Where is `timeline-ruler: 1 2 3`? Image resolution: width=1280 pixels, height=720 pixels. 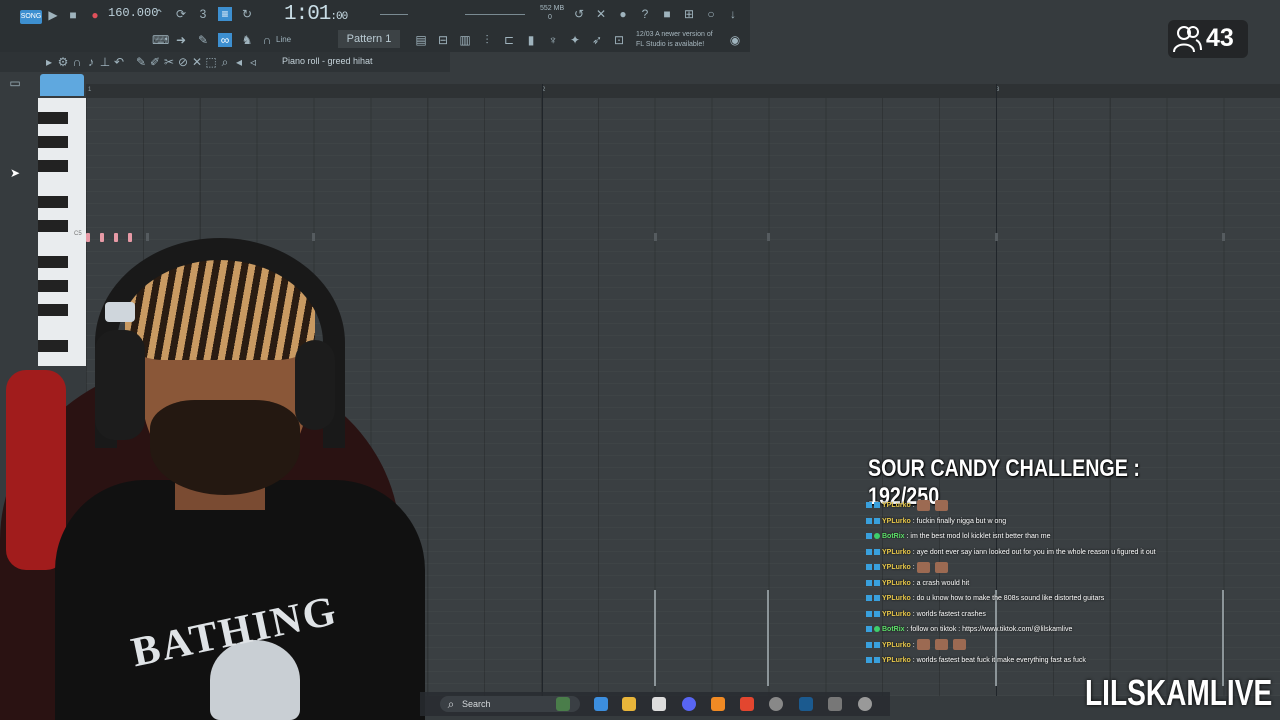 timeline-ruler: 1 2 3 is located at coordinates (683, 91).